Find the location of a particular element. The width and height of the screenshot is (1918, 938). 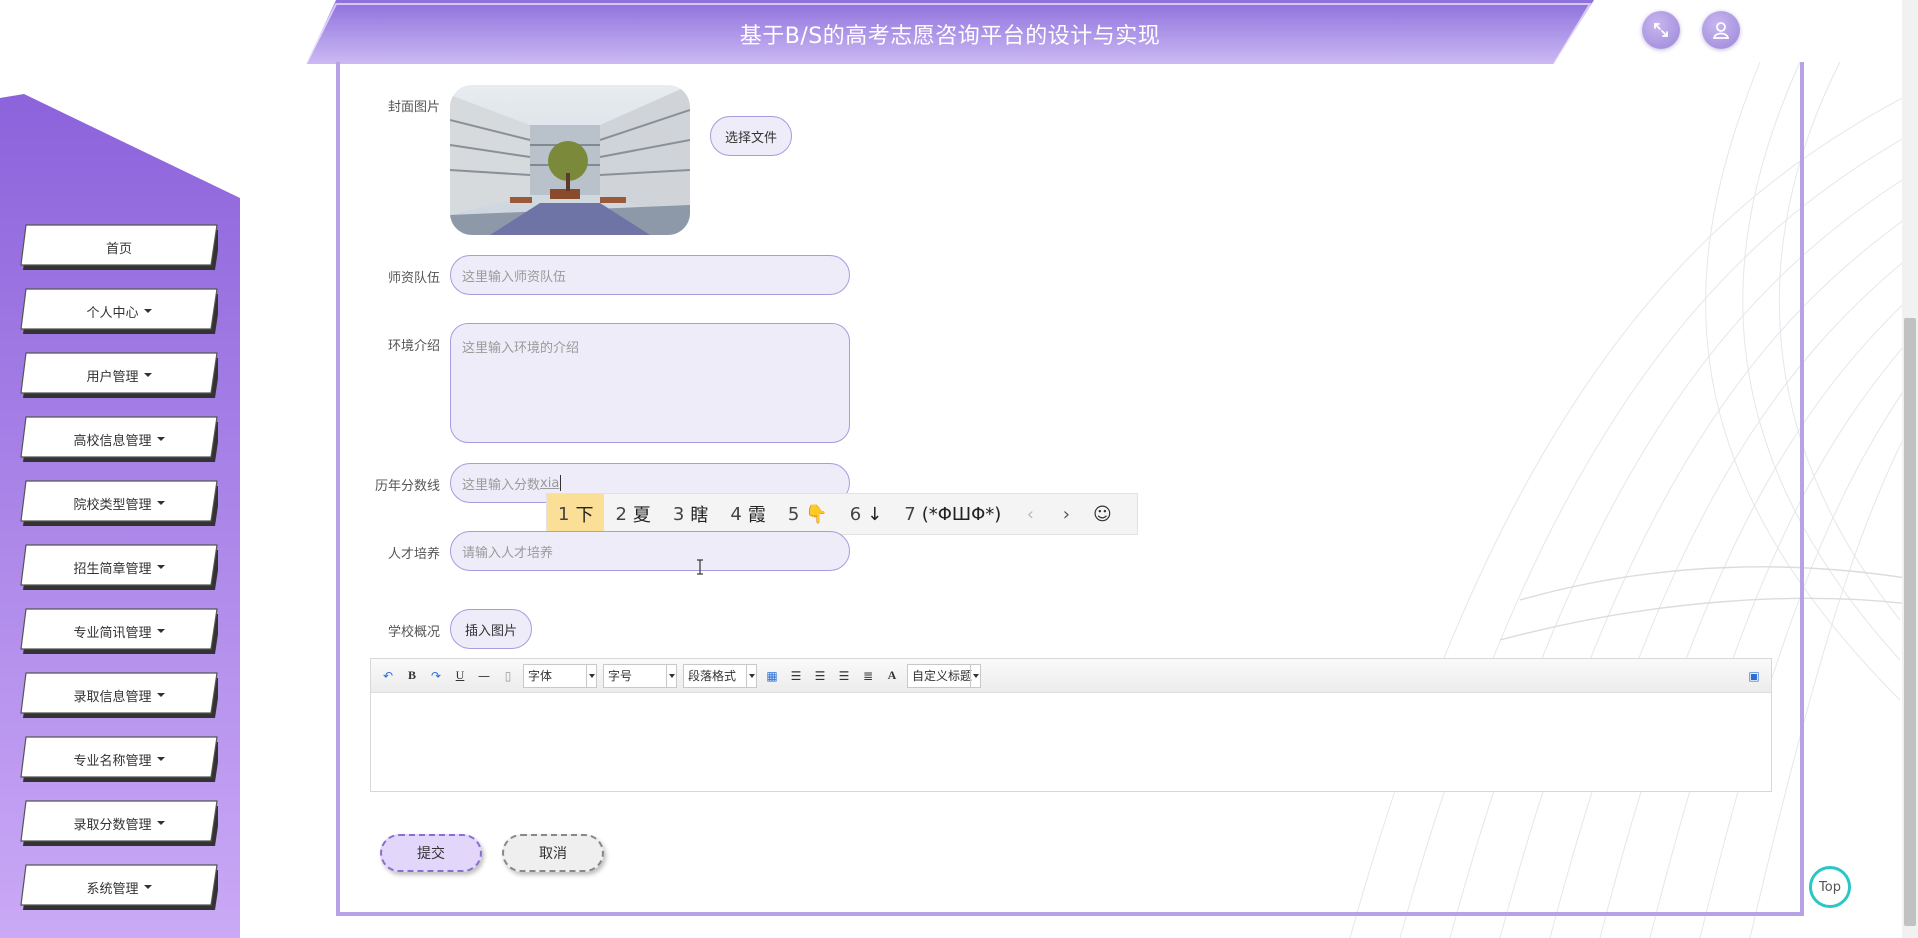

sidebar-item-3: 高校信息管理 is located at coordinates (119, 439).